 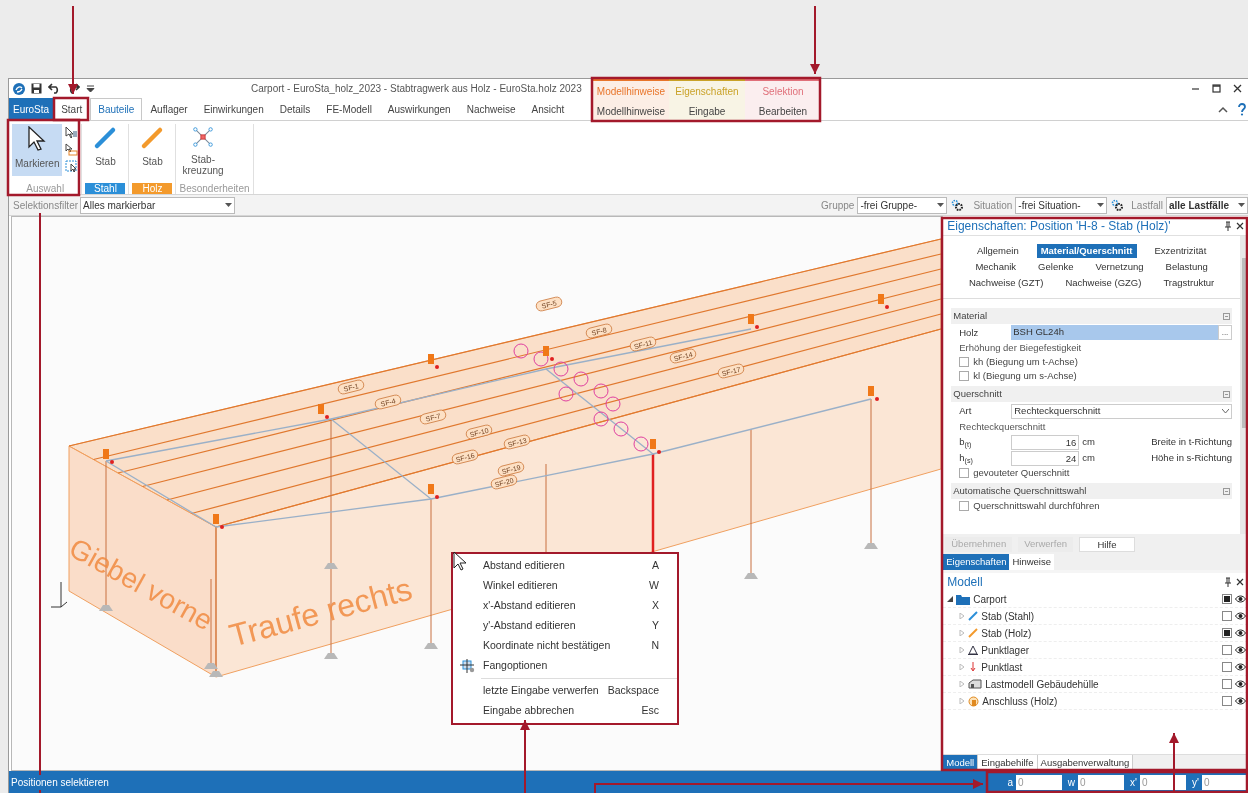 I want to click on dropdown-icon, so click(x=90, y=88).